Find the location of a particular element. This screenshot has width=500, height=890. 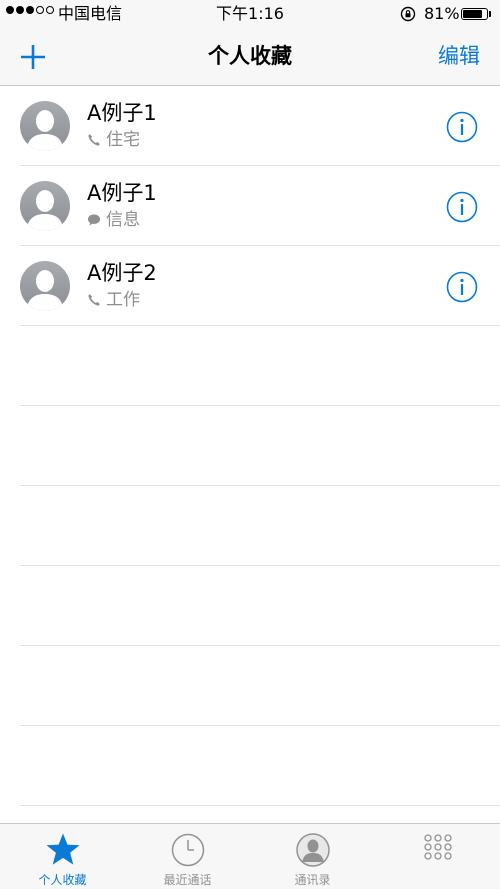

favorite-row: A例子1 住宅 is located at coordinates (260, 126).